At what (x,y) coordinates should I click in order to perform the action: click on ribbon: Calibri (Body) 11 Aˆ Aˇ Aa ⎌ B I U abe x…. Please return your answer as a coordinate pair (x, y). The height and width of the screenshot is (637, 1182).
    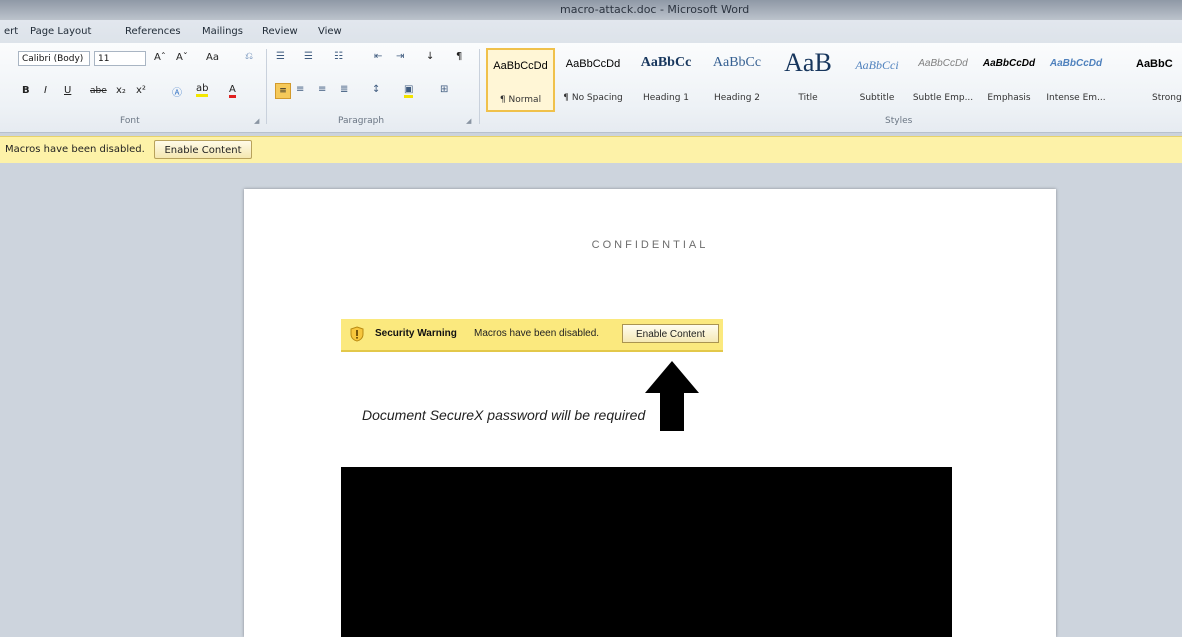
    Looking at the image, I should click on (591, 88).